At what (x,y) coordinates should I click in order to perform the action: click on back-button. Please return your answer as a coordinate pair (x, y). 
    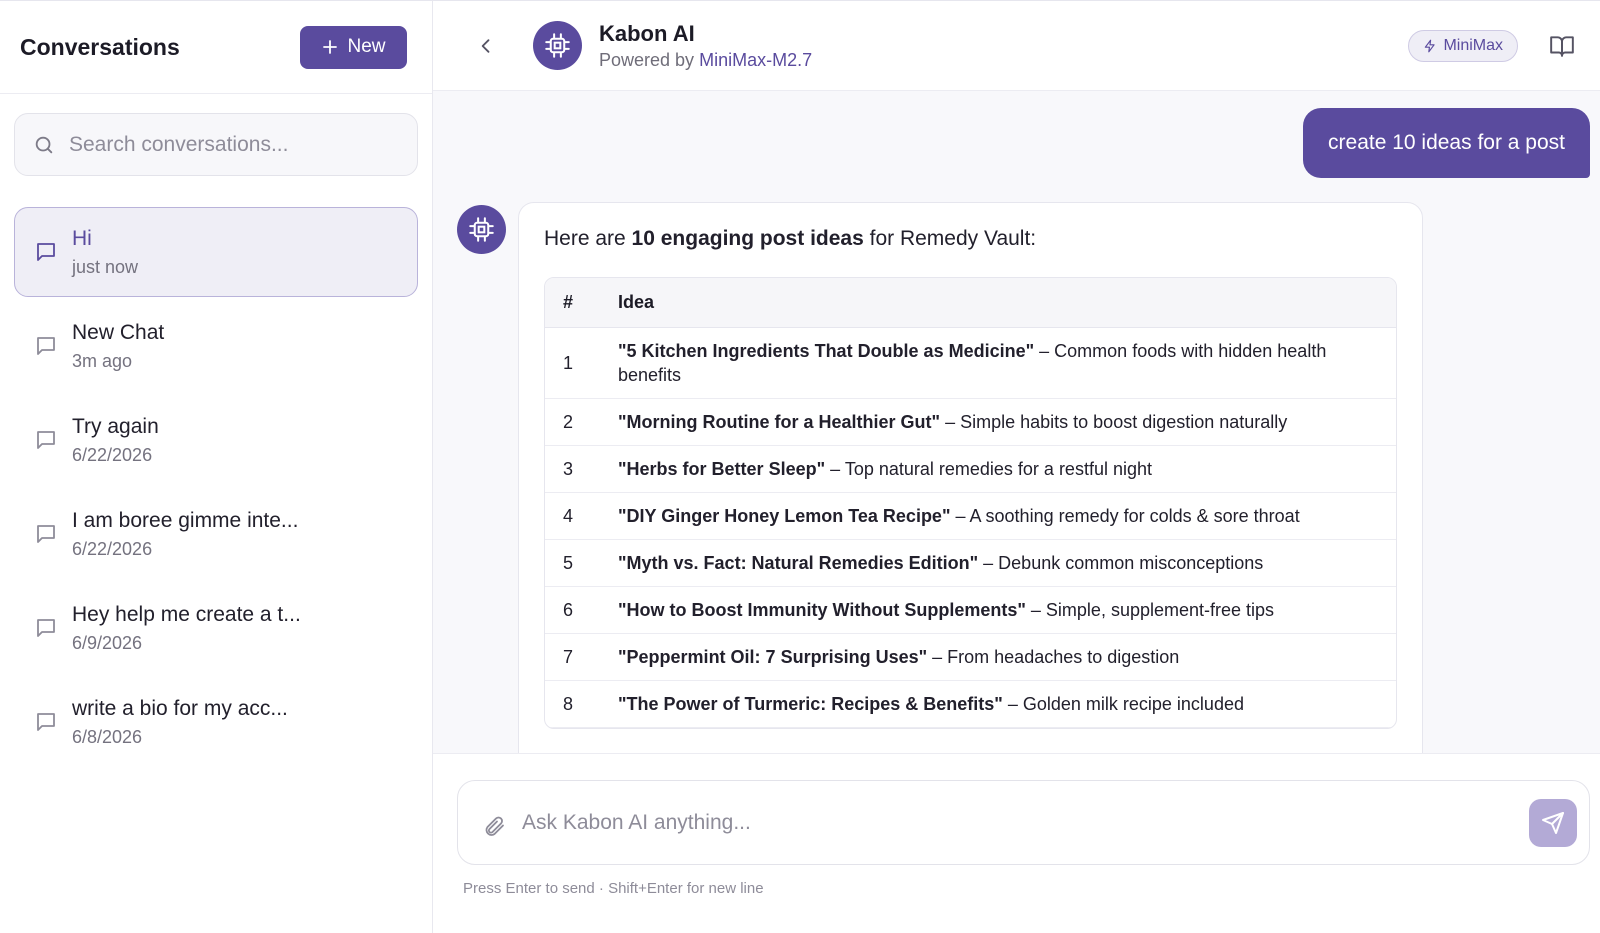
    Looking at the image, I should click on (486, 46).